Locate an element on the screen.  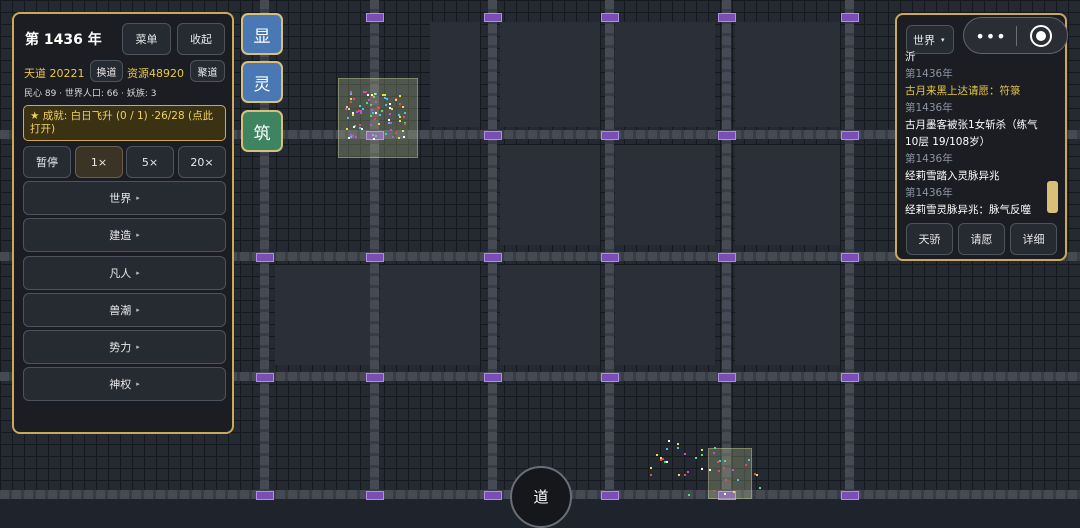
jidao-button: 聚道 is located at coordinates (207, 71).